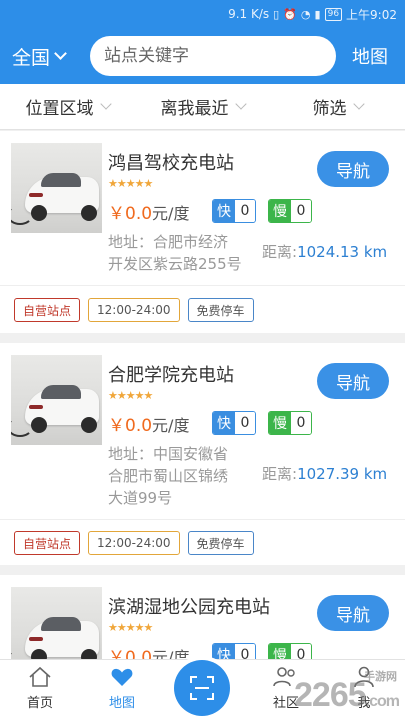 The width and height of the screenshot is (405, 720). Describe the element at coordinates (249, 14) in the screenshot. I see `network-speed: 9.1 K/s` at that location.